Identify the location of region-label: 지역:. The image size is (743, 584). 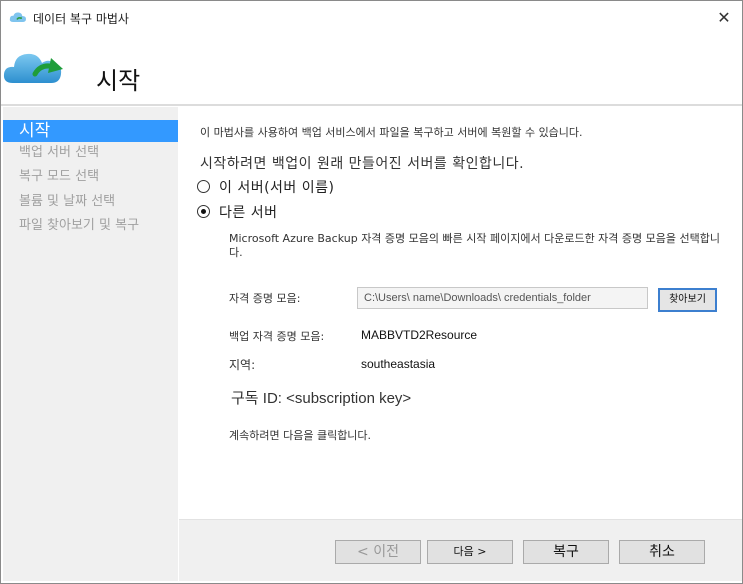
(242, 365).